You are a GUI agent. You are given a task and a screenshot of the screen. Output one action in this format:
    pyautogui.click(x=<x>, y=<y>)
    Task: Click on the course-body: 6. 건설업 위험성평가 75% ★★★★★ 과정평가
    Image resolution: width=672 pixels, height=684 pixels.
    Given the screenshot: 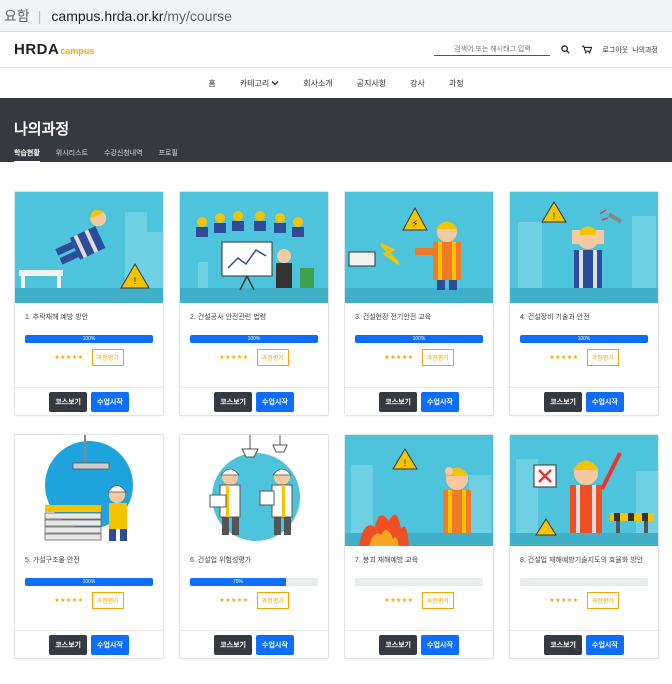 What is the action you would take?
    pyautogui.click(x=254, y=588)
    